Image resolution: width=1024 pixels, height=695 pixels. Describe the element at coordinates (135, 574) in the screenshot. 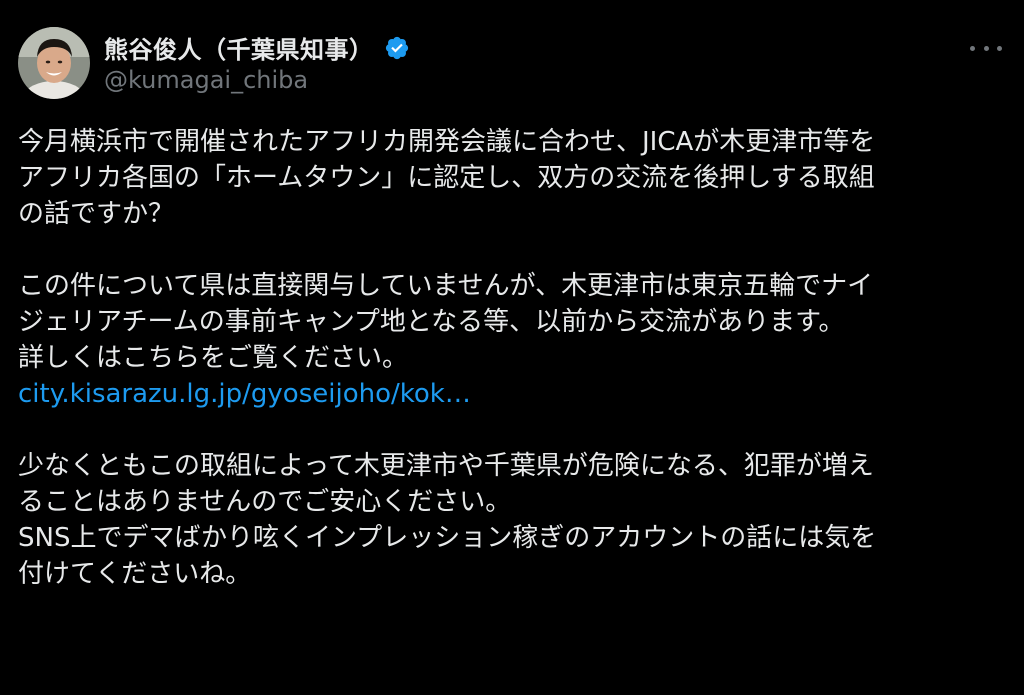

I see `text-line: 付けてくださいね。` at that location.